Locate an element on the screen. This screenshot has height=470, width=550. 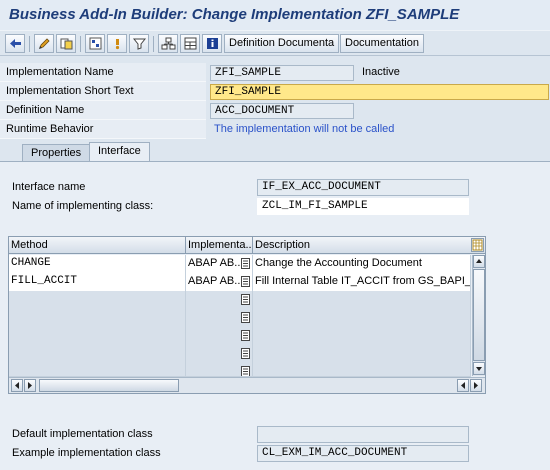
tab-strip: Properties Interface is located at coordinates (275, 152).